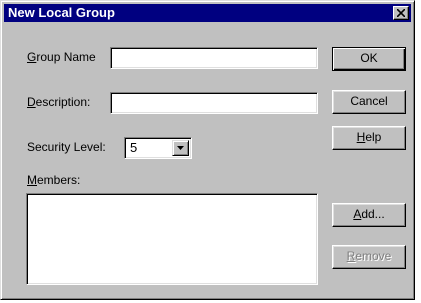 The image size is (421, 303). Describe the element at coordinates (61, 57) in the screenshot. I see `group-name-label: Group Name` at that location.